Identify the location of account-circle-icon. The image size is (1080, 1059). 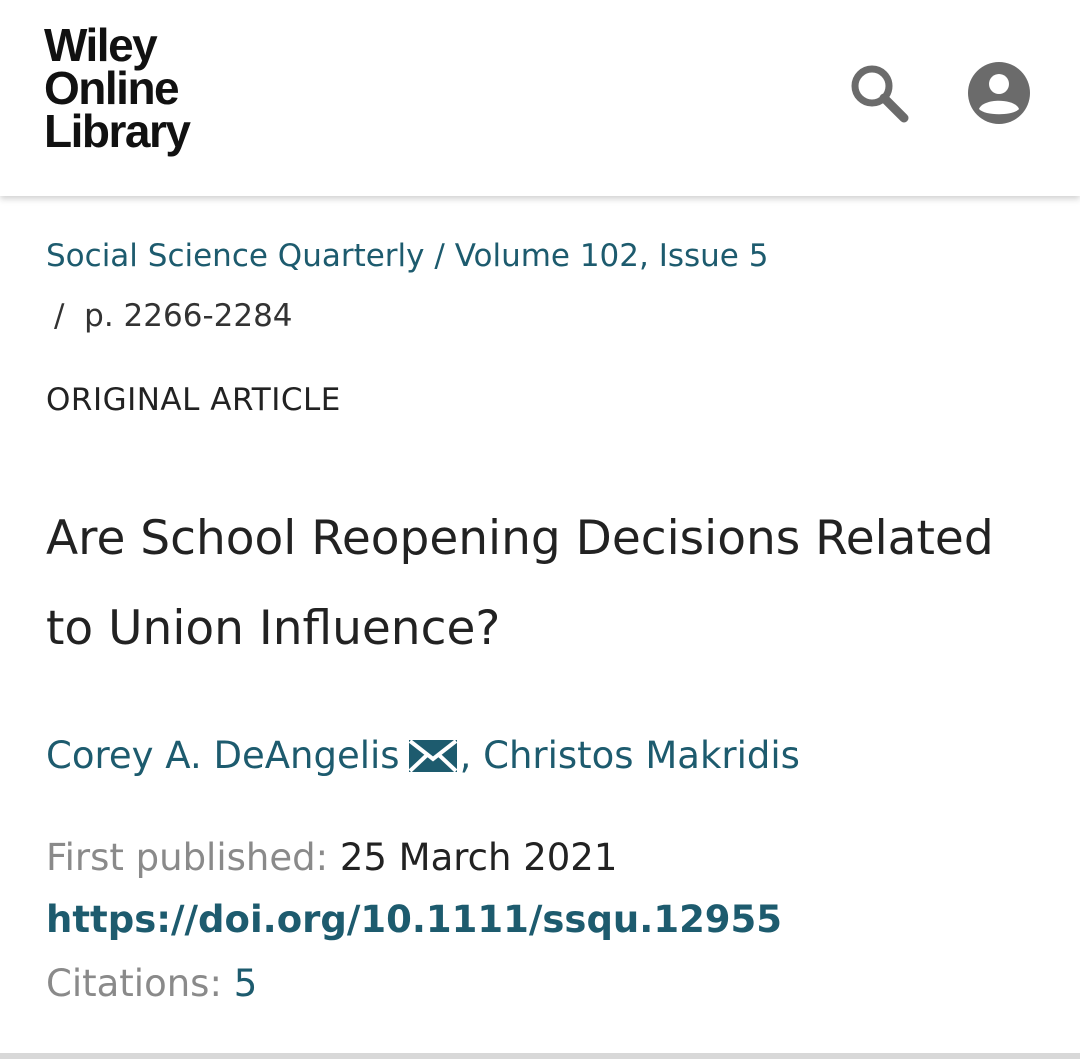
(999, 93).